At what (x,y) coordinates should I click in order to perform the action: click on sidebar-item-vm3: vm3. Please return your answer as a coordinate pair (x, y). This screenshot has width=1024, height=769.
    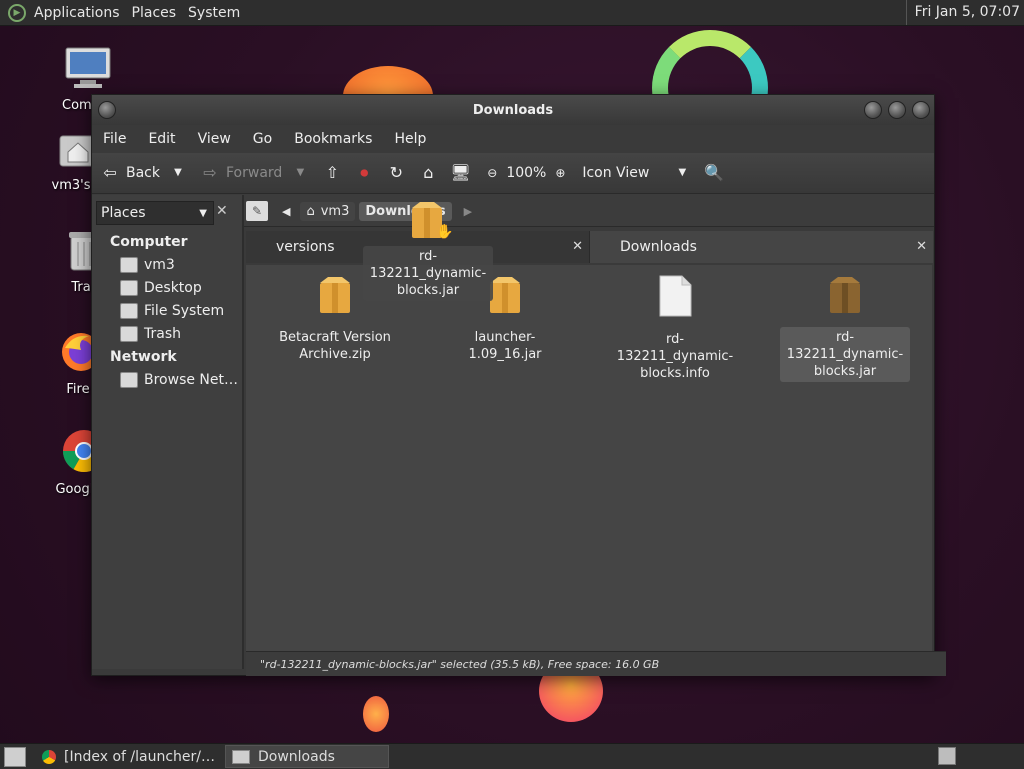
    Looking at the image, I should click on (147, 265).